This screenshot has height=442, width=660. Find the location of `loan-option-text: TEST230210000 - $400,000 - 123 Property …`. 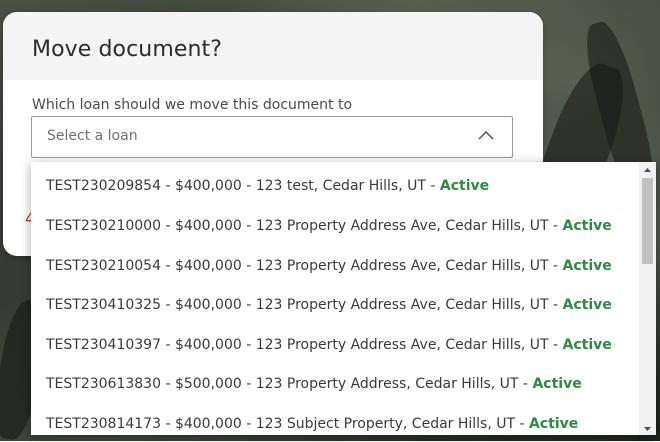

loan-option-text: TEST230210000 - $400,000 - 123 Property … is located at coordinates (304, 226).